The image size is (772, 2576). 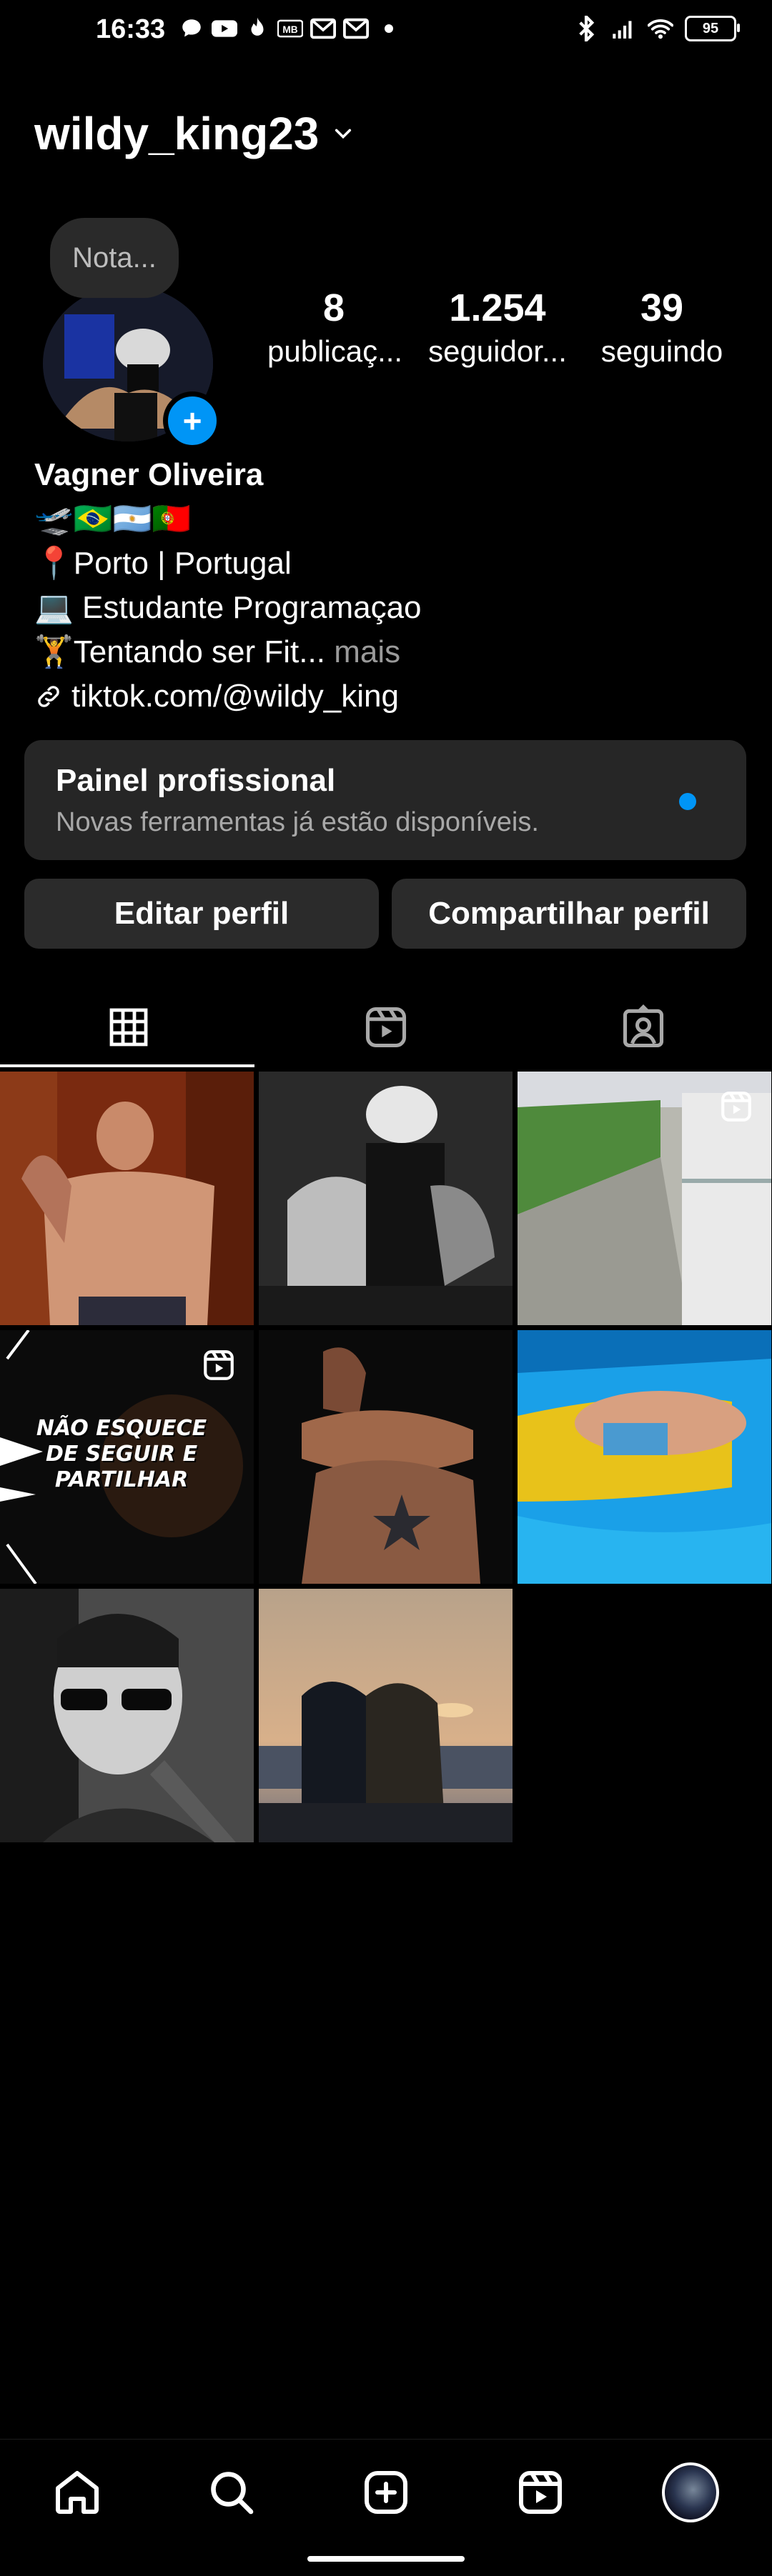 I want to click on bio-location: 📍Porto | Portugal, so click(x=163, y=563).